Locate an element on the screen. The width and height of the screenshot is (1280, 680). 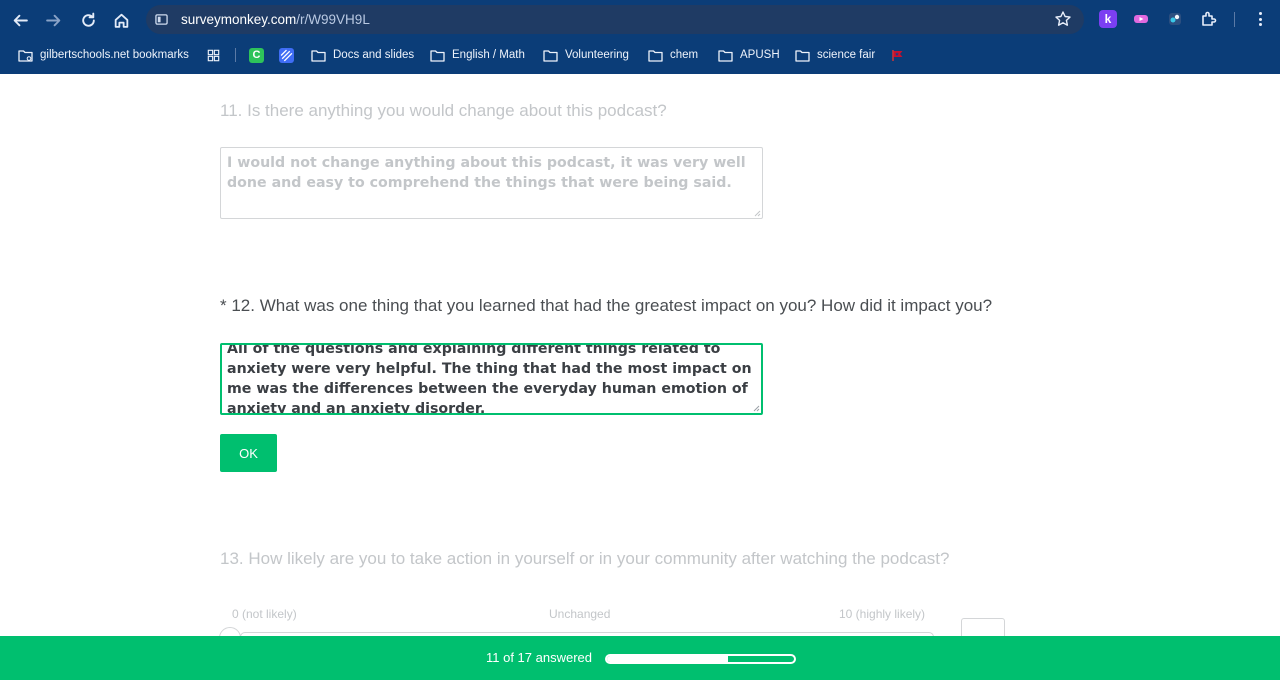
managed-folder-icon is located at coordinates (25, 55).